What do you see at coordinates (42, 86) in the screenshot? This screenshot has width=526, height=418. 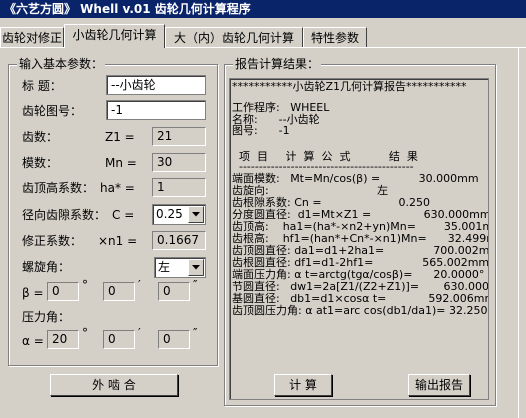 I see `title-label: 标 题：` at bounding box center [42, 86].